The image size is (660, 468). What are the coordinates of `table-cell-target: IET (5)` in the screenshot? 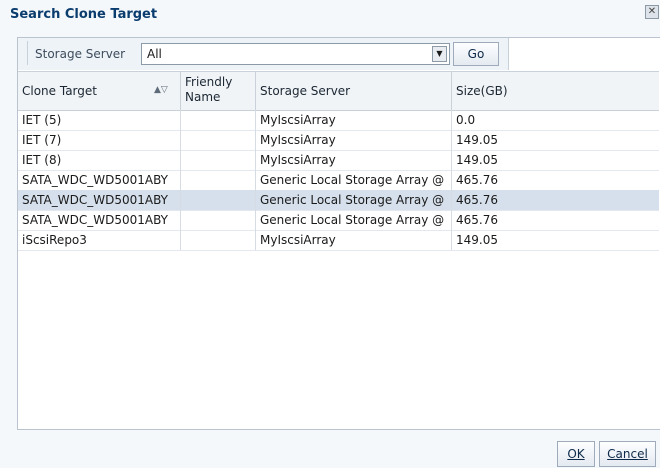 It's located at (99, 120).